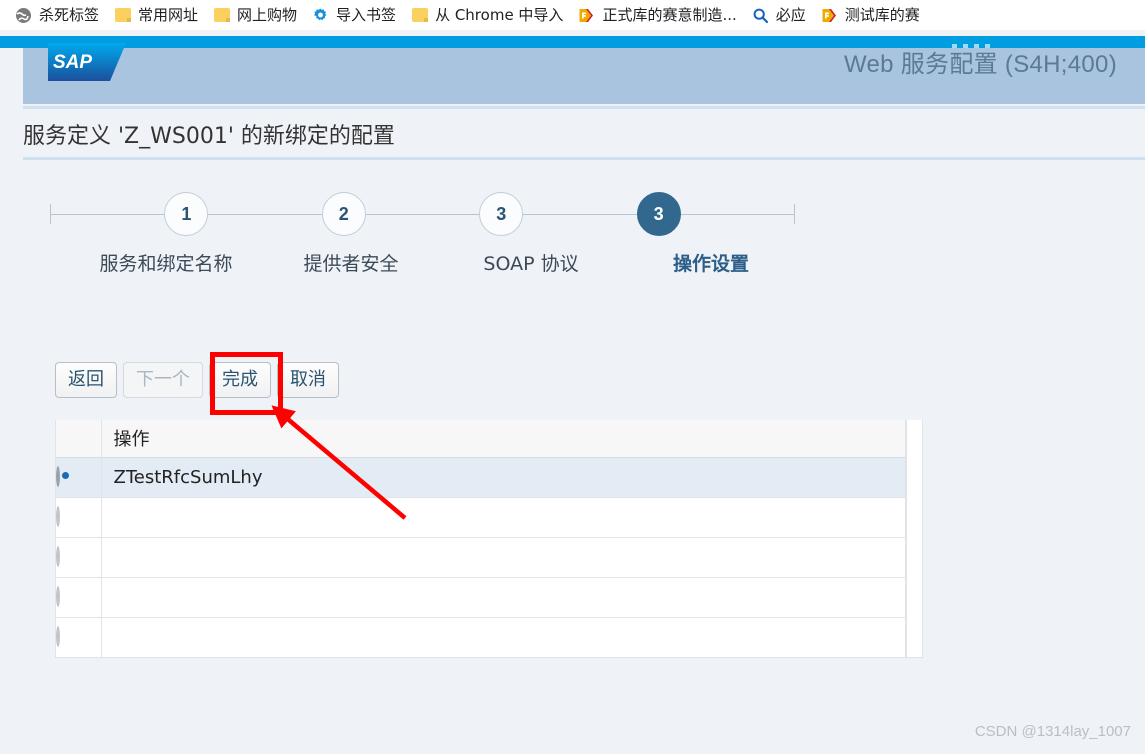  What do you see at coordinates (69, 14) in the screenshot?
I see `bookmark-label: 杀死标签` at bounding box center [69, 14].